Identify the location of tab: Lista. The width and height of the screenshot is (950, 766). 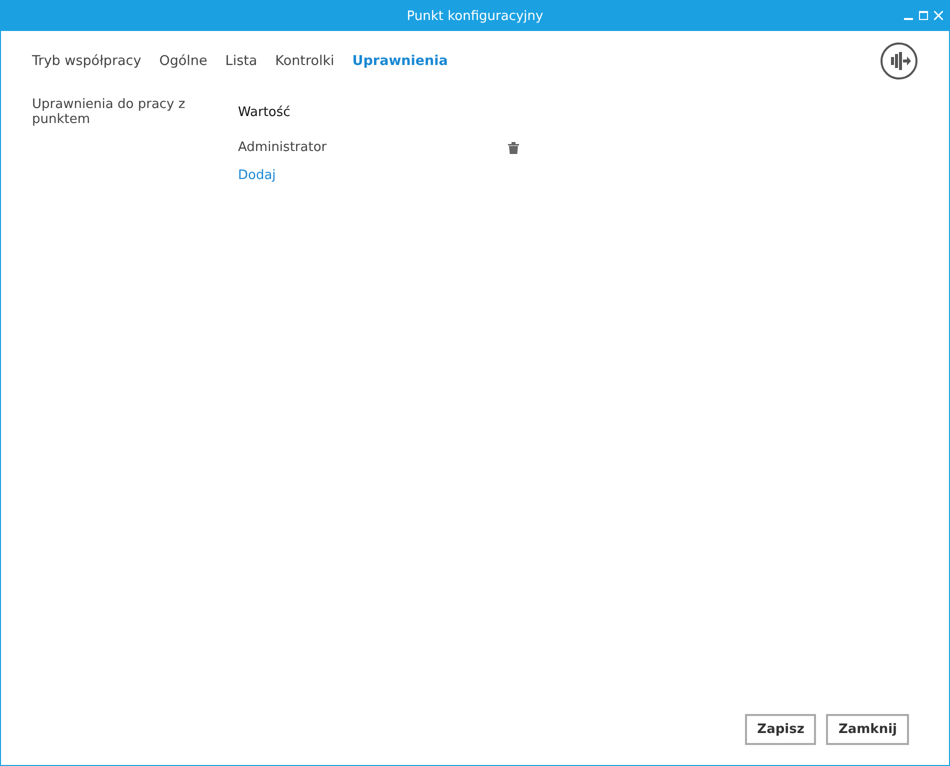
(241, 61).